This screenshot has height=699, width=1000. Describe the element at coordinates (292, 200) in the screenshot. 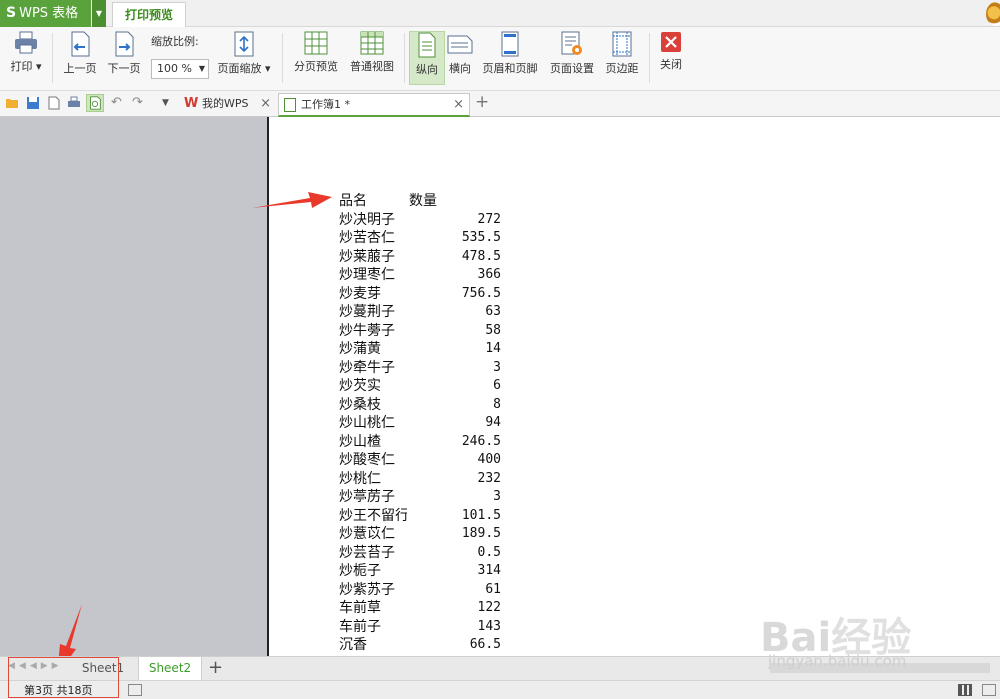

I see `arrow-pointing-header` at that location.